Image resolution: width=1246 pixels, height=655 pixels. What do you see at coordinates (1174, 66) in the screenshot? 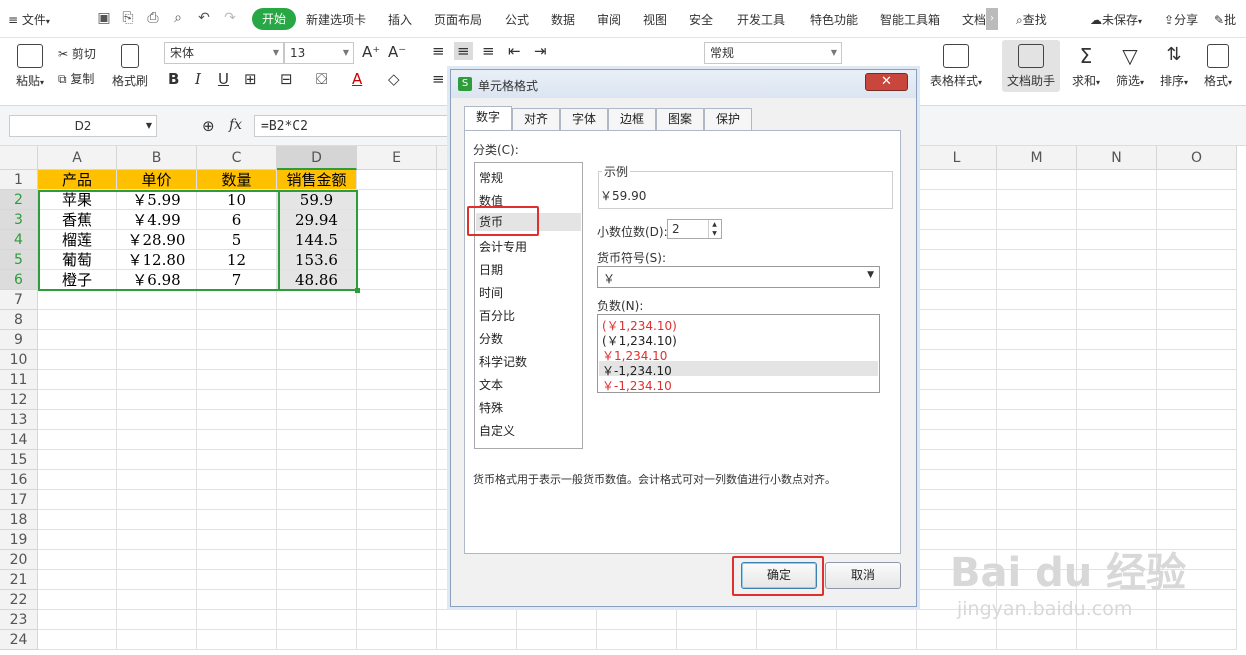
I see `sort-button: ⇅ 排序▾` at bounding box center [1174, 66].